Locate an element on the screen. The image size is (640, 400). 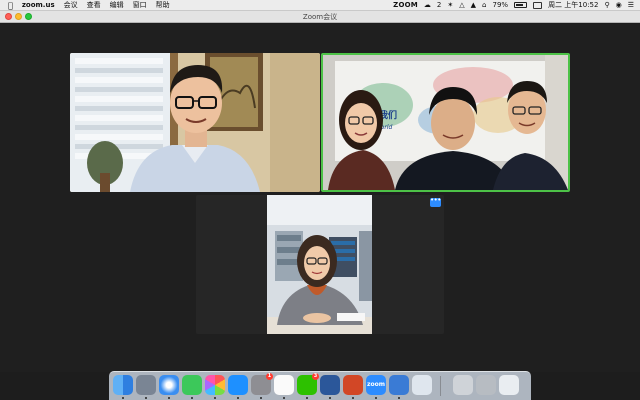
safari-icon is located at coordinates (169, 385).